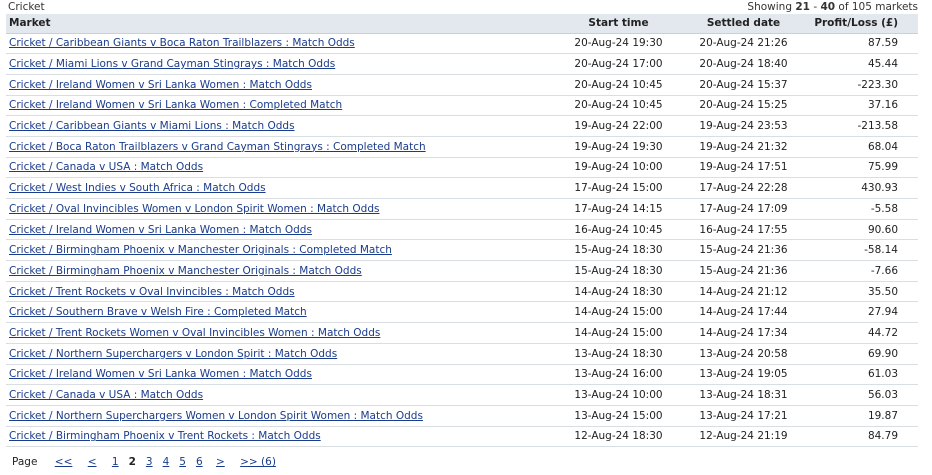  What do you see at coordinates (743, 312) in the screenshot?
I see `settled-date-cell: 14-Aug-24 17:44` at bounding box center [743, 312].